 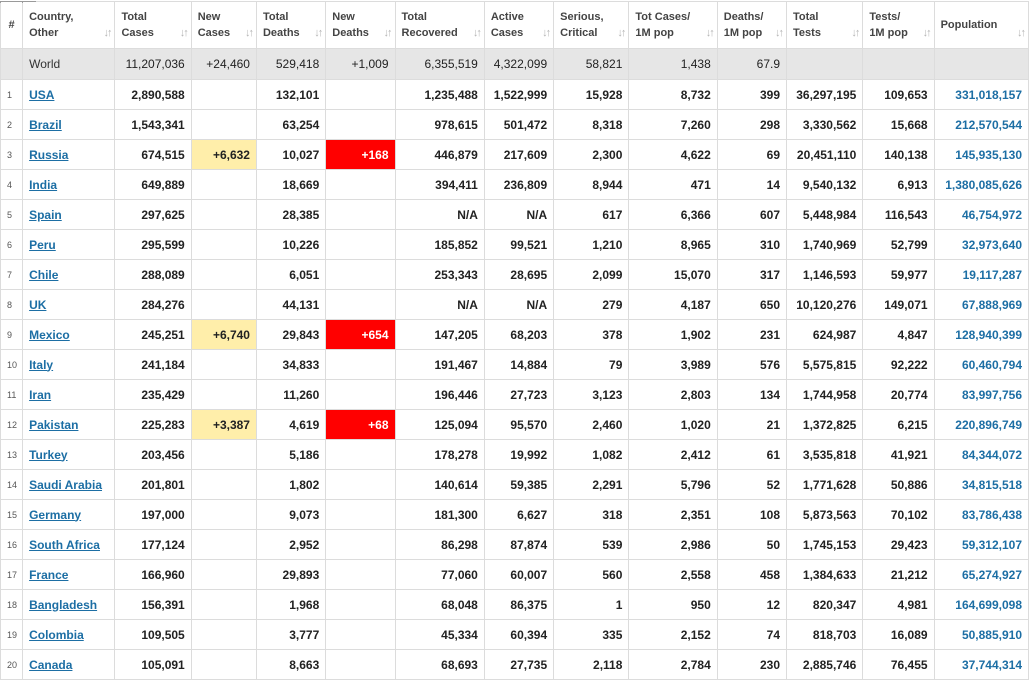 I want to click on serious-critical-cell: 318, so click(x=591, y=514).